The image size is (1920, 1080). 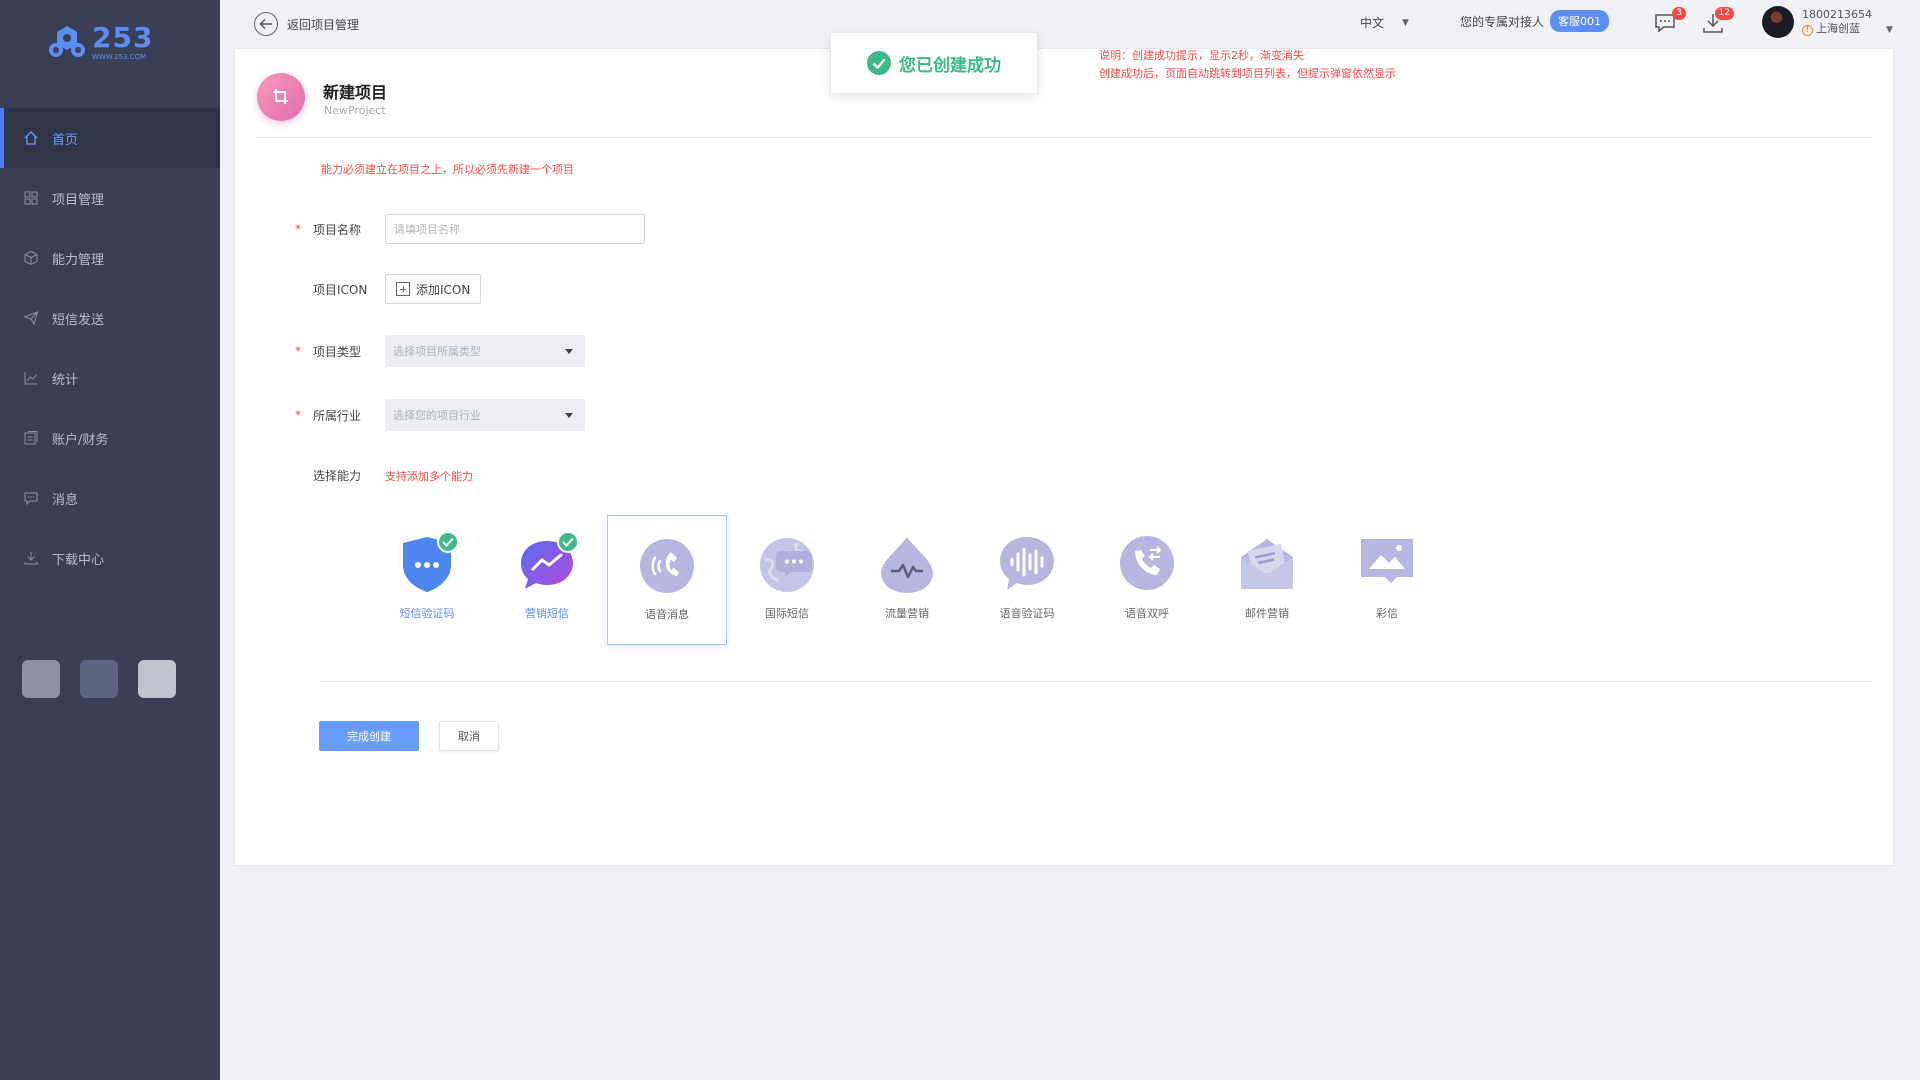 What do you see at coordinates (110, 498) in the screenshot?
I see `sidebar-item-messages: 消息` at bounding box center [110, 498].